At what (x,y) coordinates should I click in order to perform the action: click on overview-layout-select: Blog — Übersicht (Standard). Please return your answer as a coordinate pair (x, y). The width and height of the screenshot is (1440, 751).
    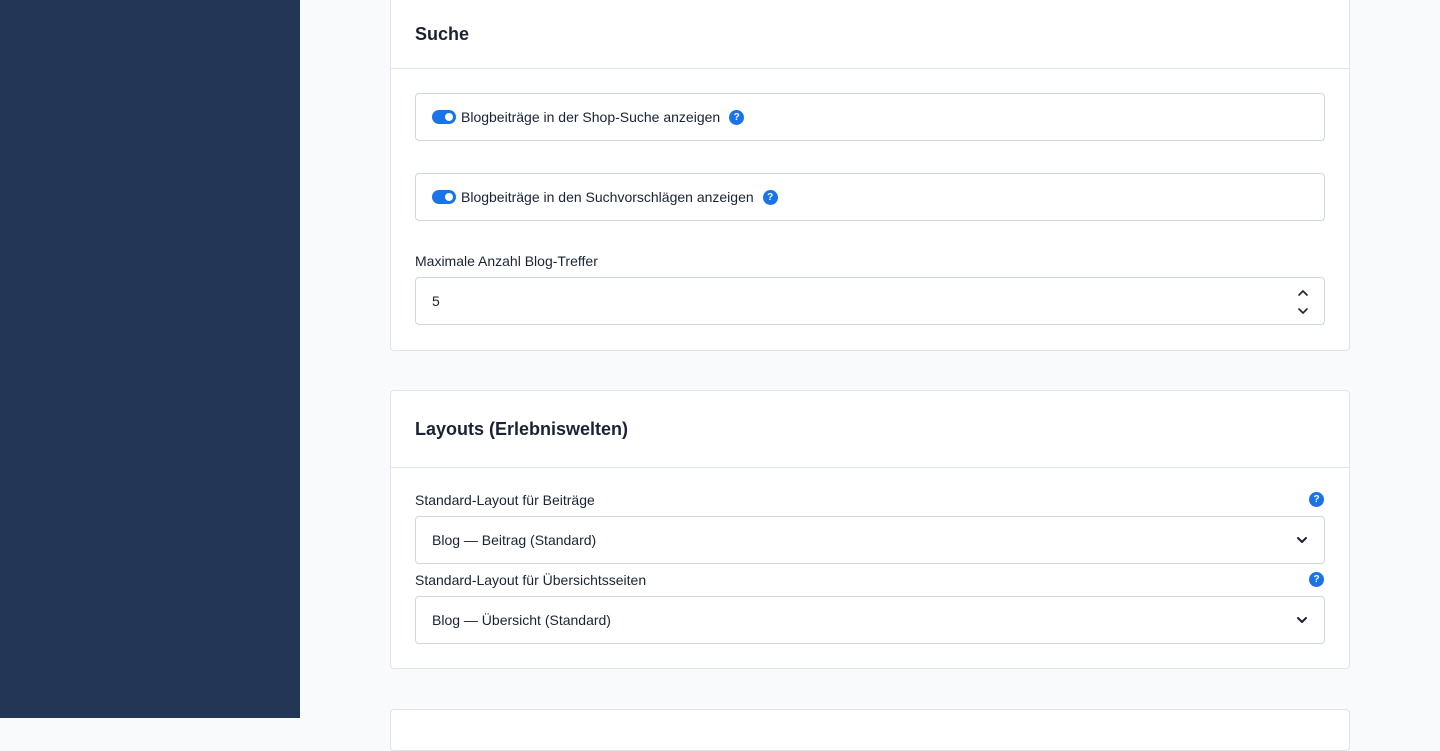
    Looking at the image, I should click on (870, 620).